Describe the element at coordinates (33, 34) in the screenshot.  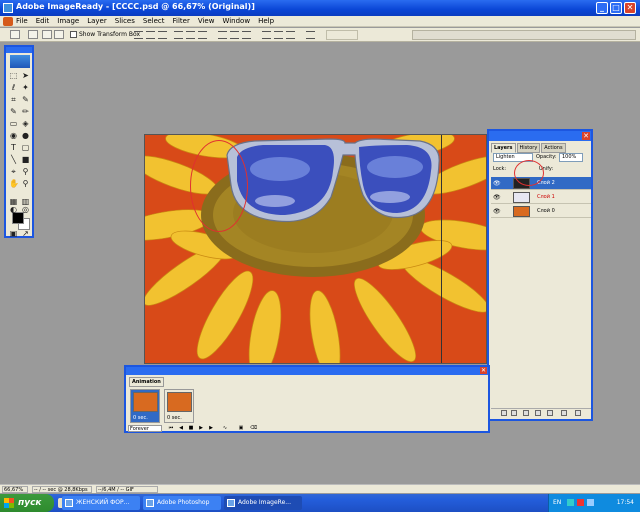
I see `move-tool-option-icon` at that location.